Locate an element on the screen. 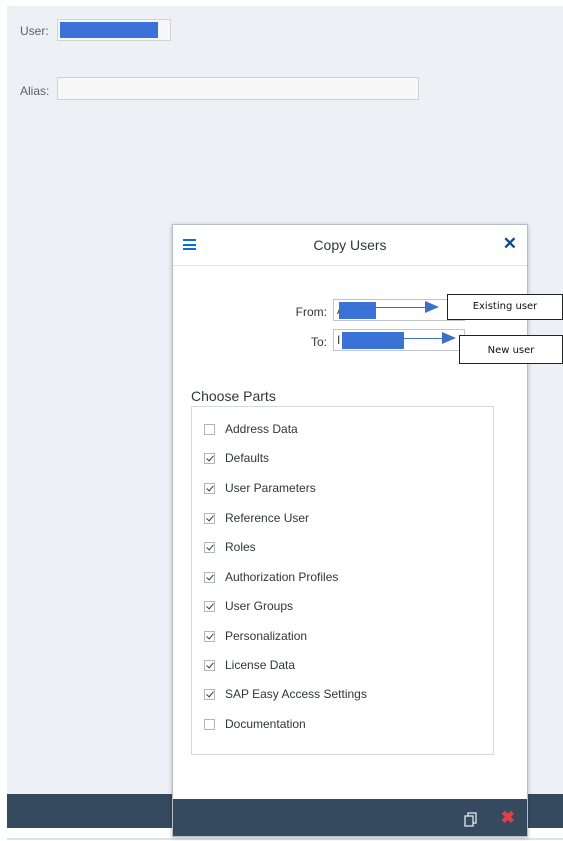  redacted-user-value is located at coordinates (109, 30).